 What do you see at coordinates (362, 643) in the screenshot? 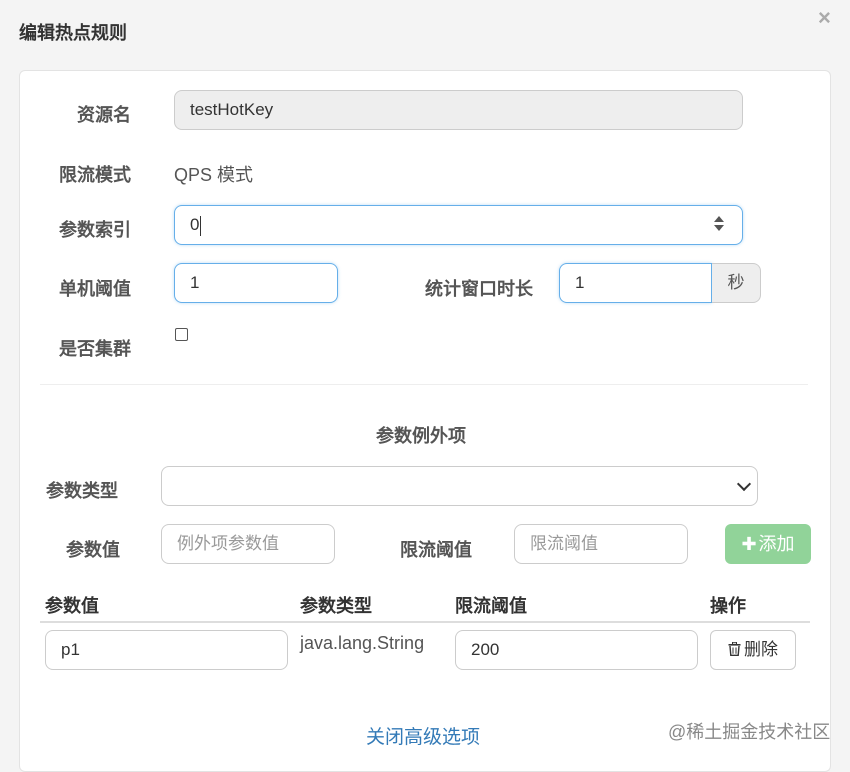
I see `row-param-type: java.lang.String` at bounding box center [362, 643].